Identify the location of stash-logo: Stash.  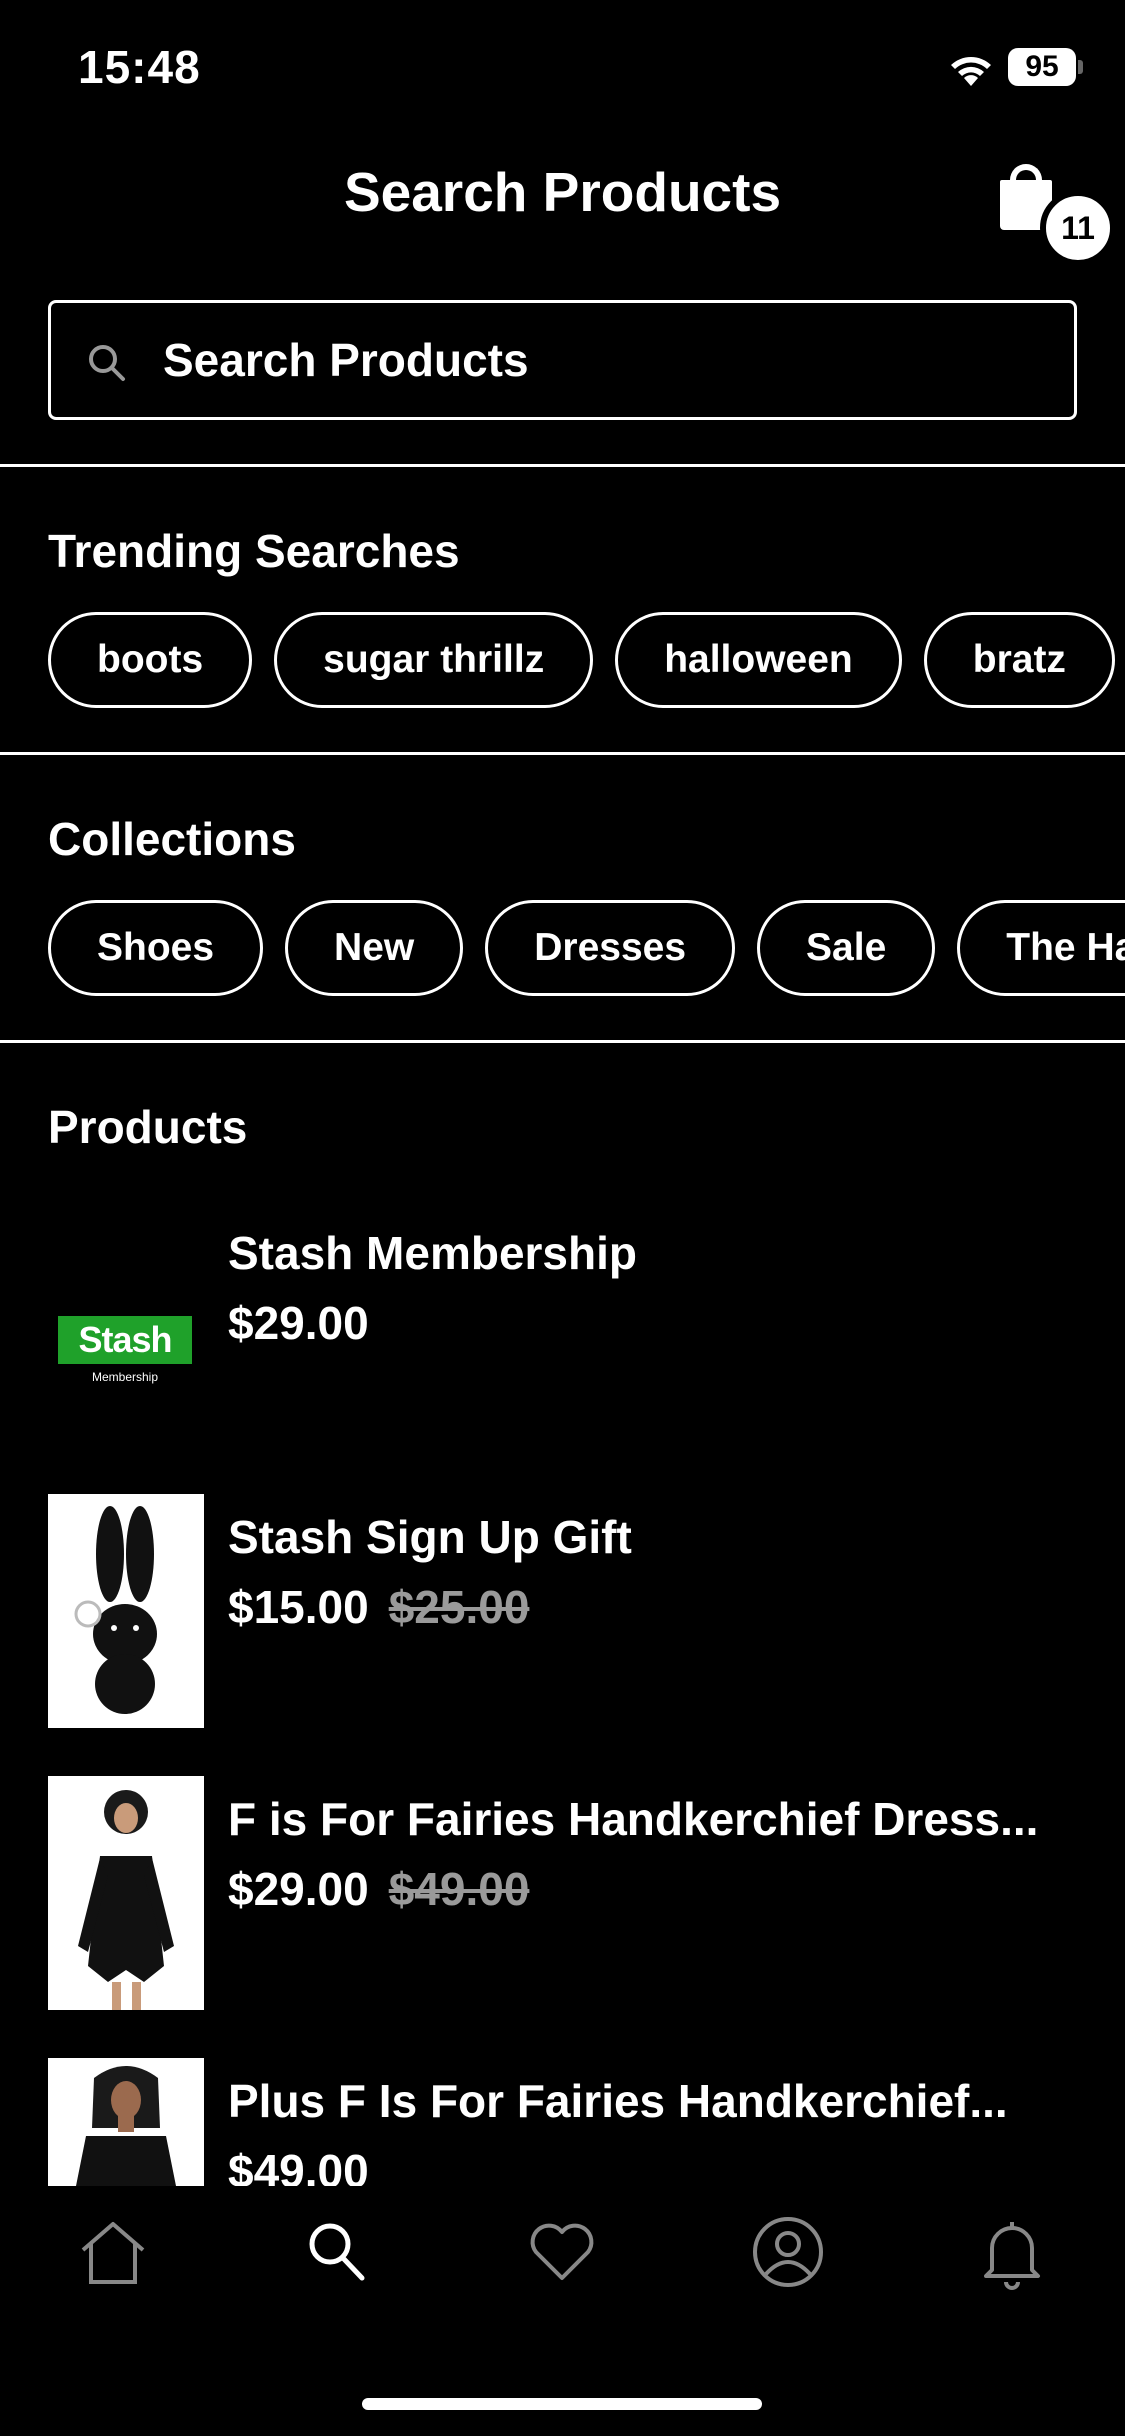
(125, 1340).